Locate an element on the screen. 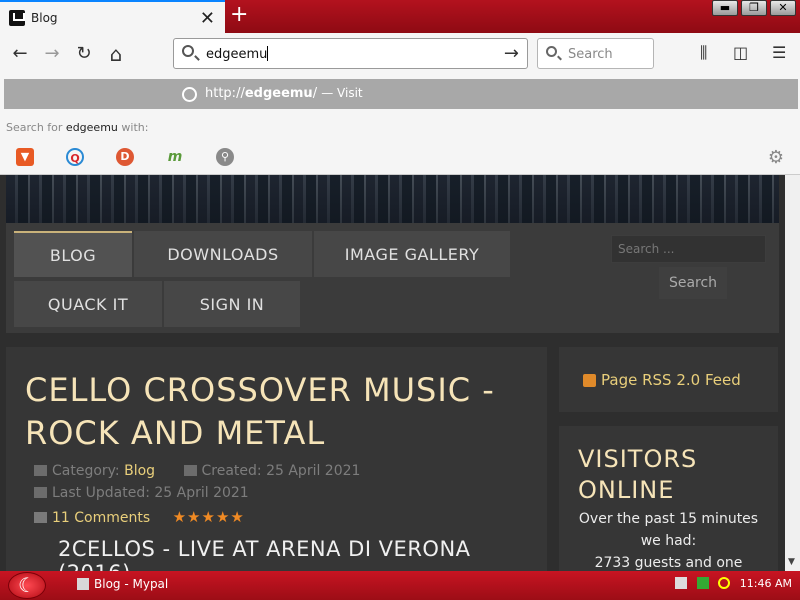 This screenshot has width=800, height=600. menu-item-blog: BLOG is located at coordinates (73, 254).